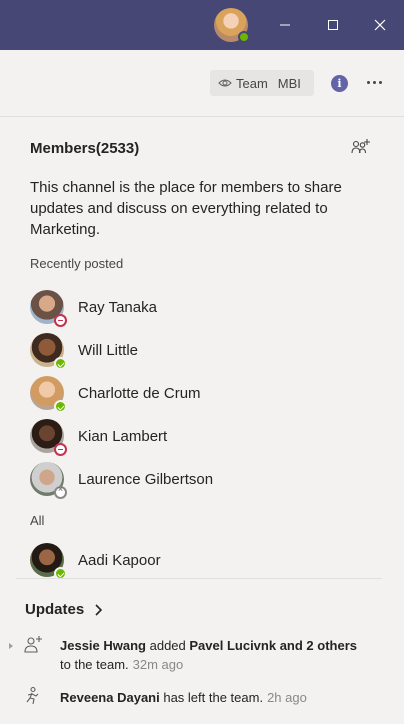  Describe the element at coordinates (108, 350) in the screenshot. I see `member-name: Will Little` at that location.